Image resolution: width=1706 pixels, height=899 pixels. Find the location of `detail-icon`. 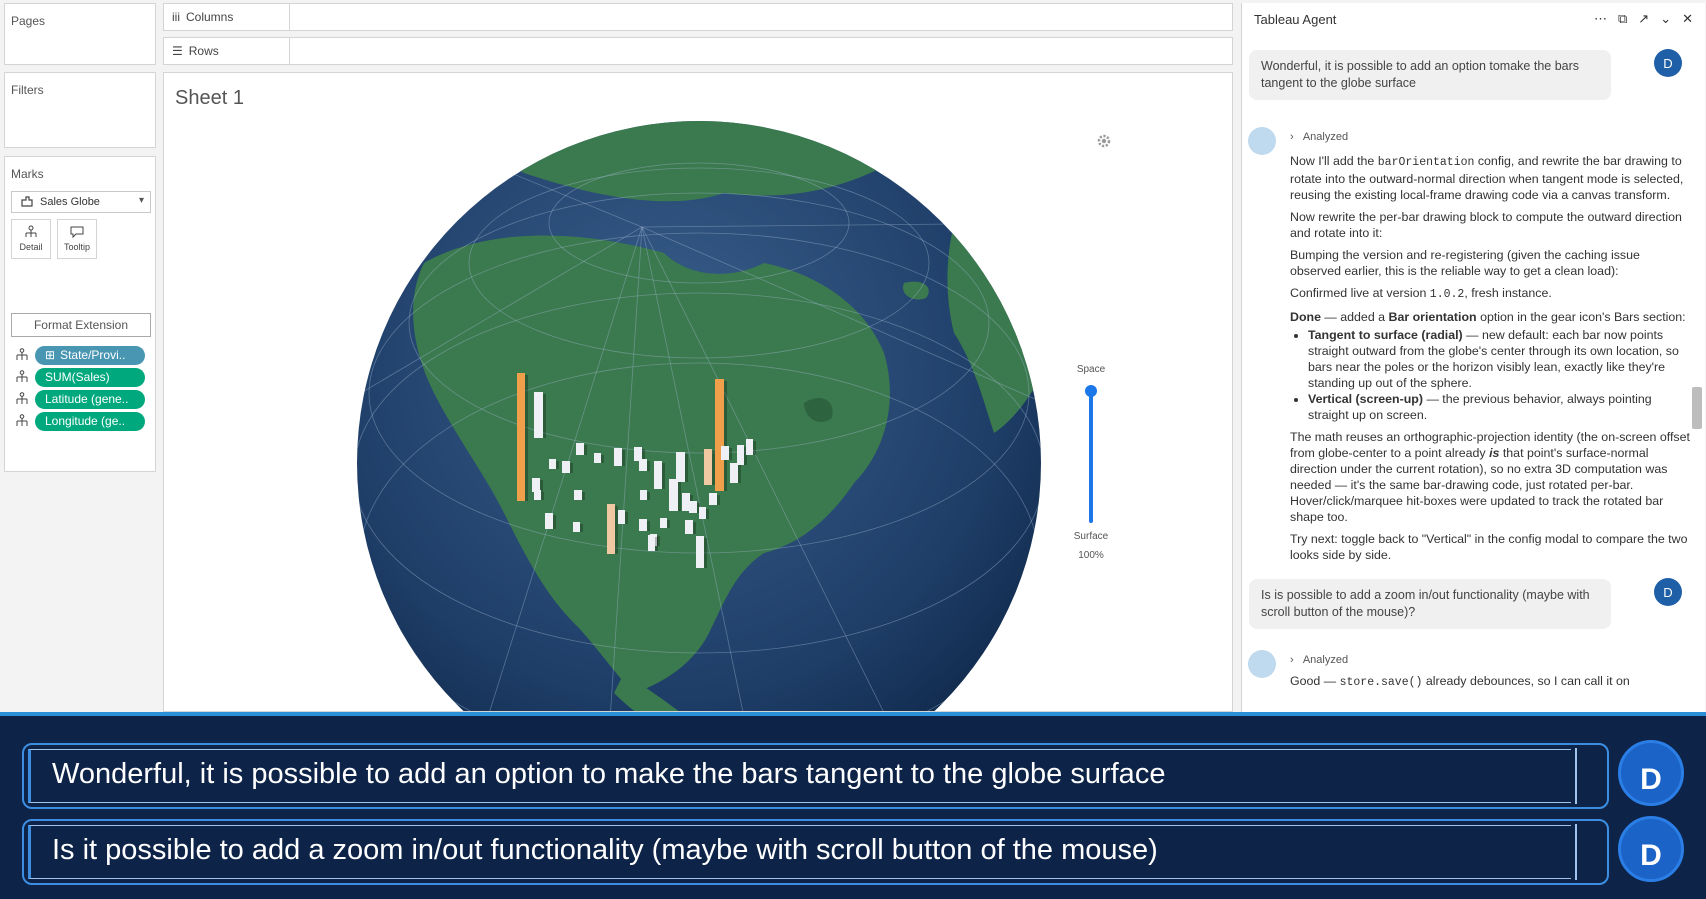

detail-icon is located at coordinates (22, 376).